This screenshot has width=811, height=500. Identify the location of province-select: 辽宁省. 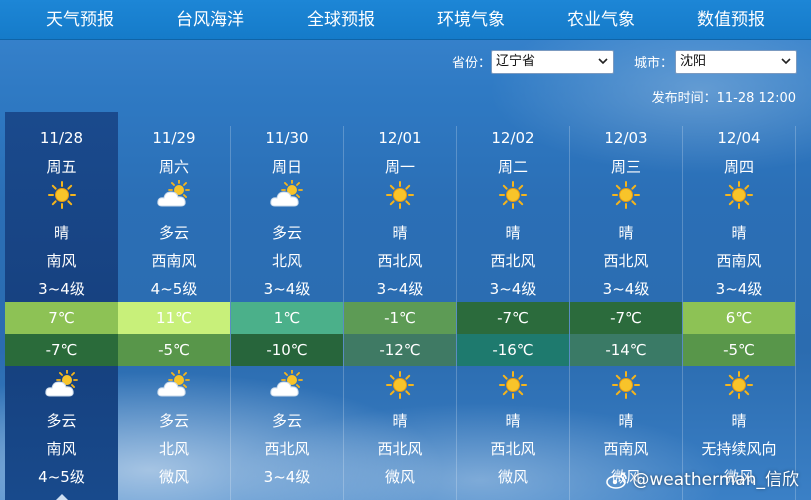
(552, 62).